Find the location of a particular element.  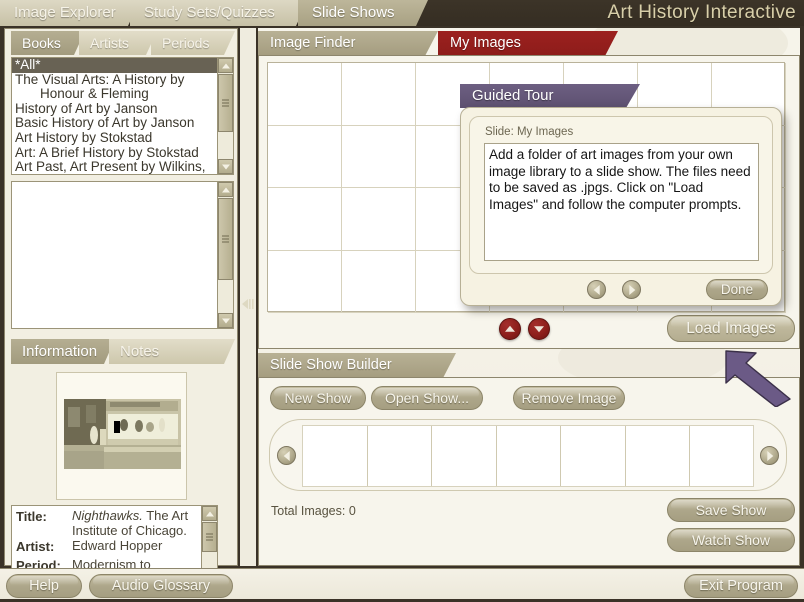

books-scroll-down-button is located at coordinates (225, 166).